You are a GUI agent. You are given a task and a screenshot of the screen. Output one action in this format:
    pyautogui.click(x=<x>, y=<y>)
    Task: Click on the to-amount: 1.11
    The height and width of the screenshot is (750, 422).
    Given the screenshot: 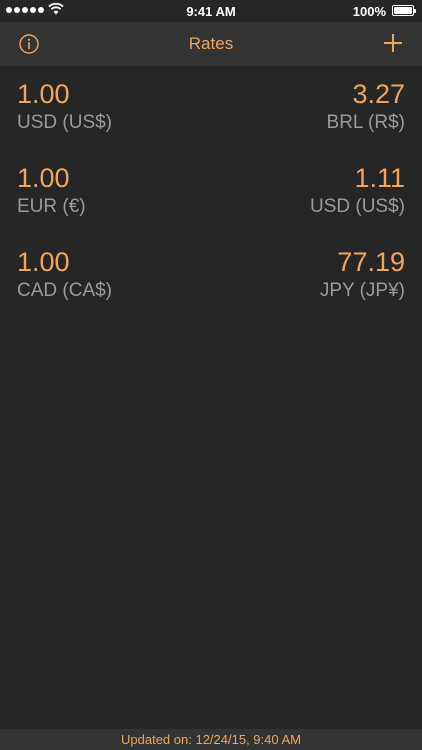 What is the action you would take?
    pyautogui.click(x=379, y=178)
    